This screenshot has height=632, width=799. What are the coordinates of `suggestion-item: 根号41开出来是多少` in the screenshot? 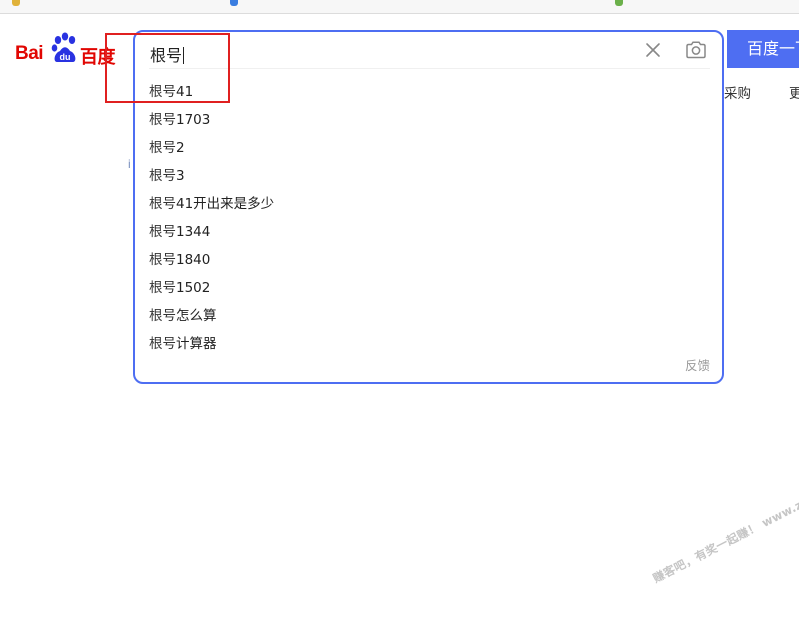 It's located at (428, 204).